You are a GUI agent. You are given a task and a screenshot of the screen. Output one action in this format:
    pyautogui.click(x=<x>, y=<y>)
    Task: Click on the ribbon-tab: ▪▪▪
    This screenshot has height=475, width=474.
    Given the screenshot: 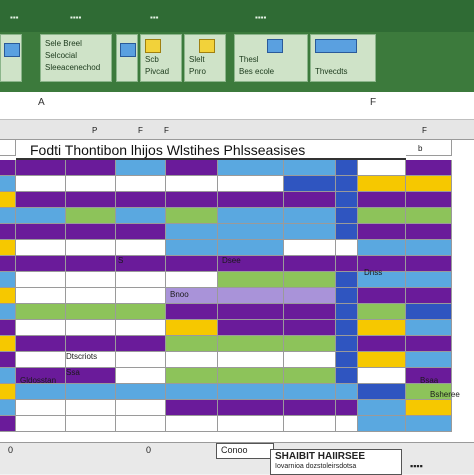 What is the action you would take?
    pyautogui.click(x=14, y=17)
    